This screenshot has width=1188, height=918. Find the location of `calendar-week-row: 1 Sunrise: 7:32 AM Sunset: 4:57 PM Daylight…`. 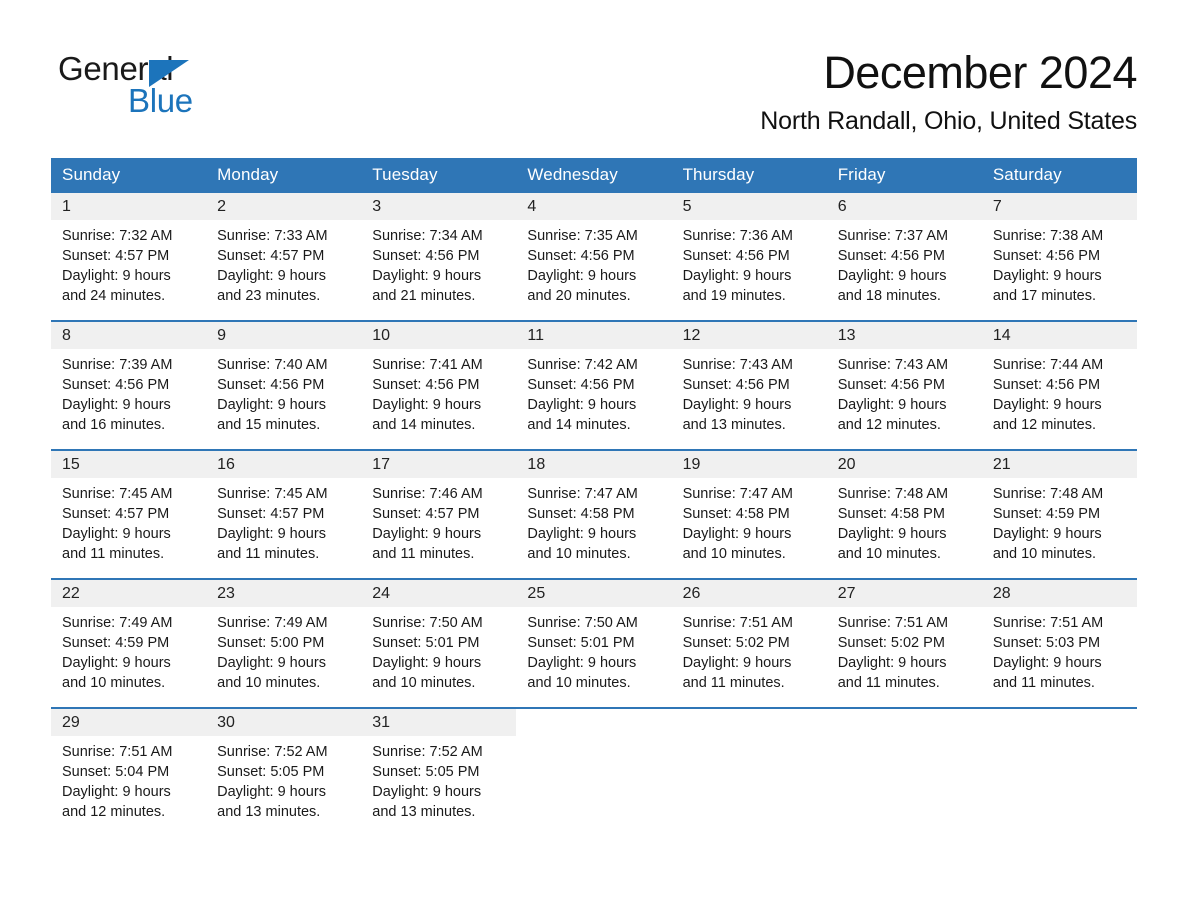

calendar-week-row: 1 Sunrise: 7:32 AM Sunset: 4:57 PM Daylight… is located at coordinates (594, 252).